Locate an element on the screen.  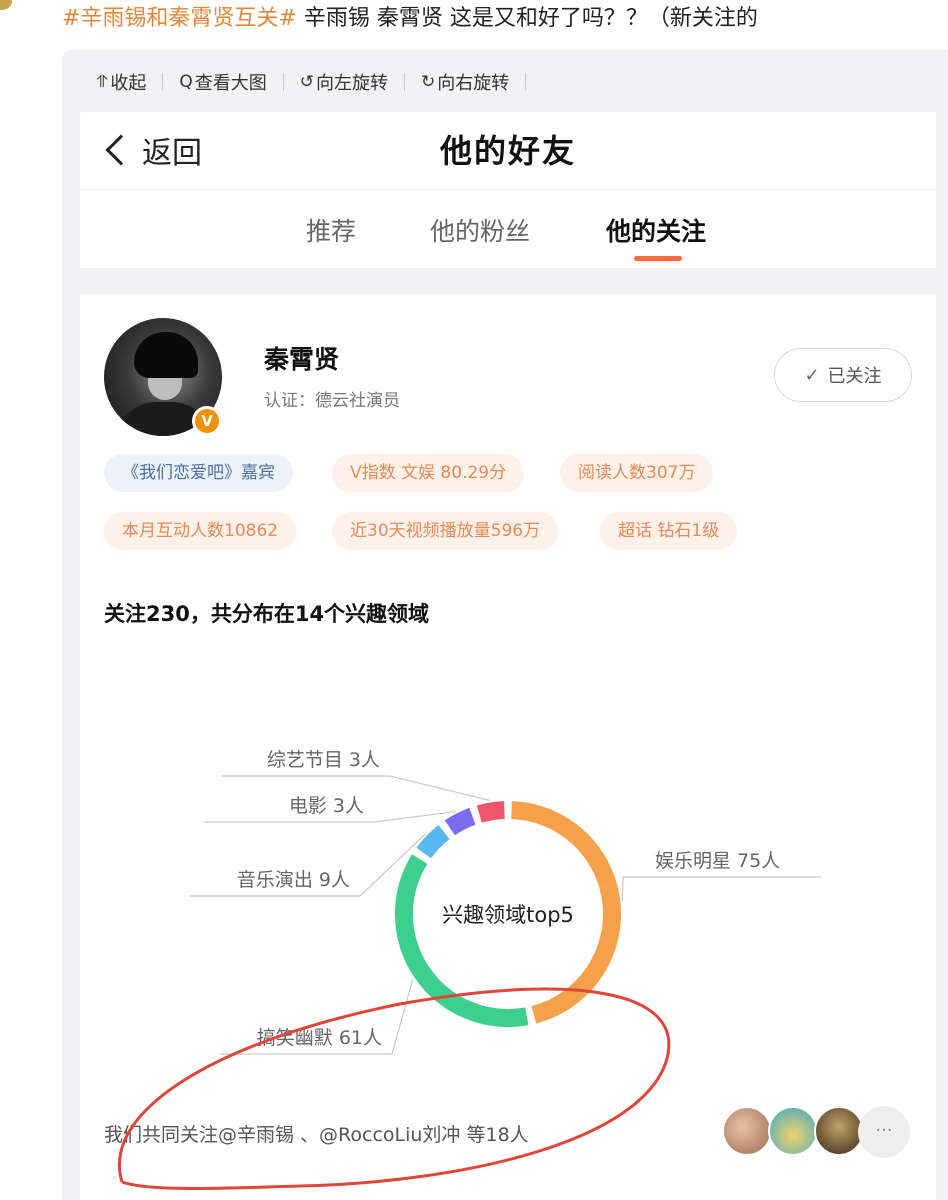
tab-followers: 他的粉丝 is located at coordinates (480, 230).